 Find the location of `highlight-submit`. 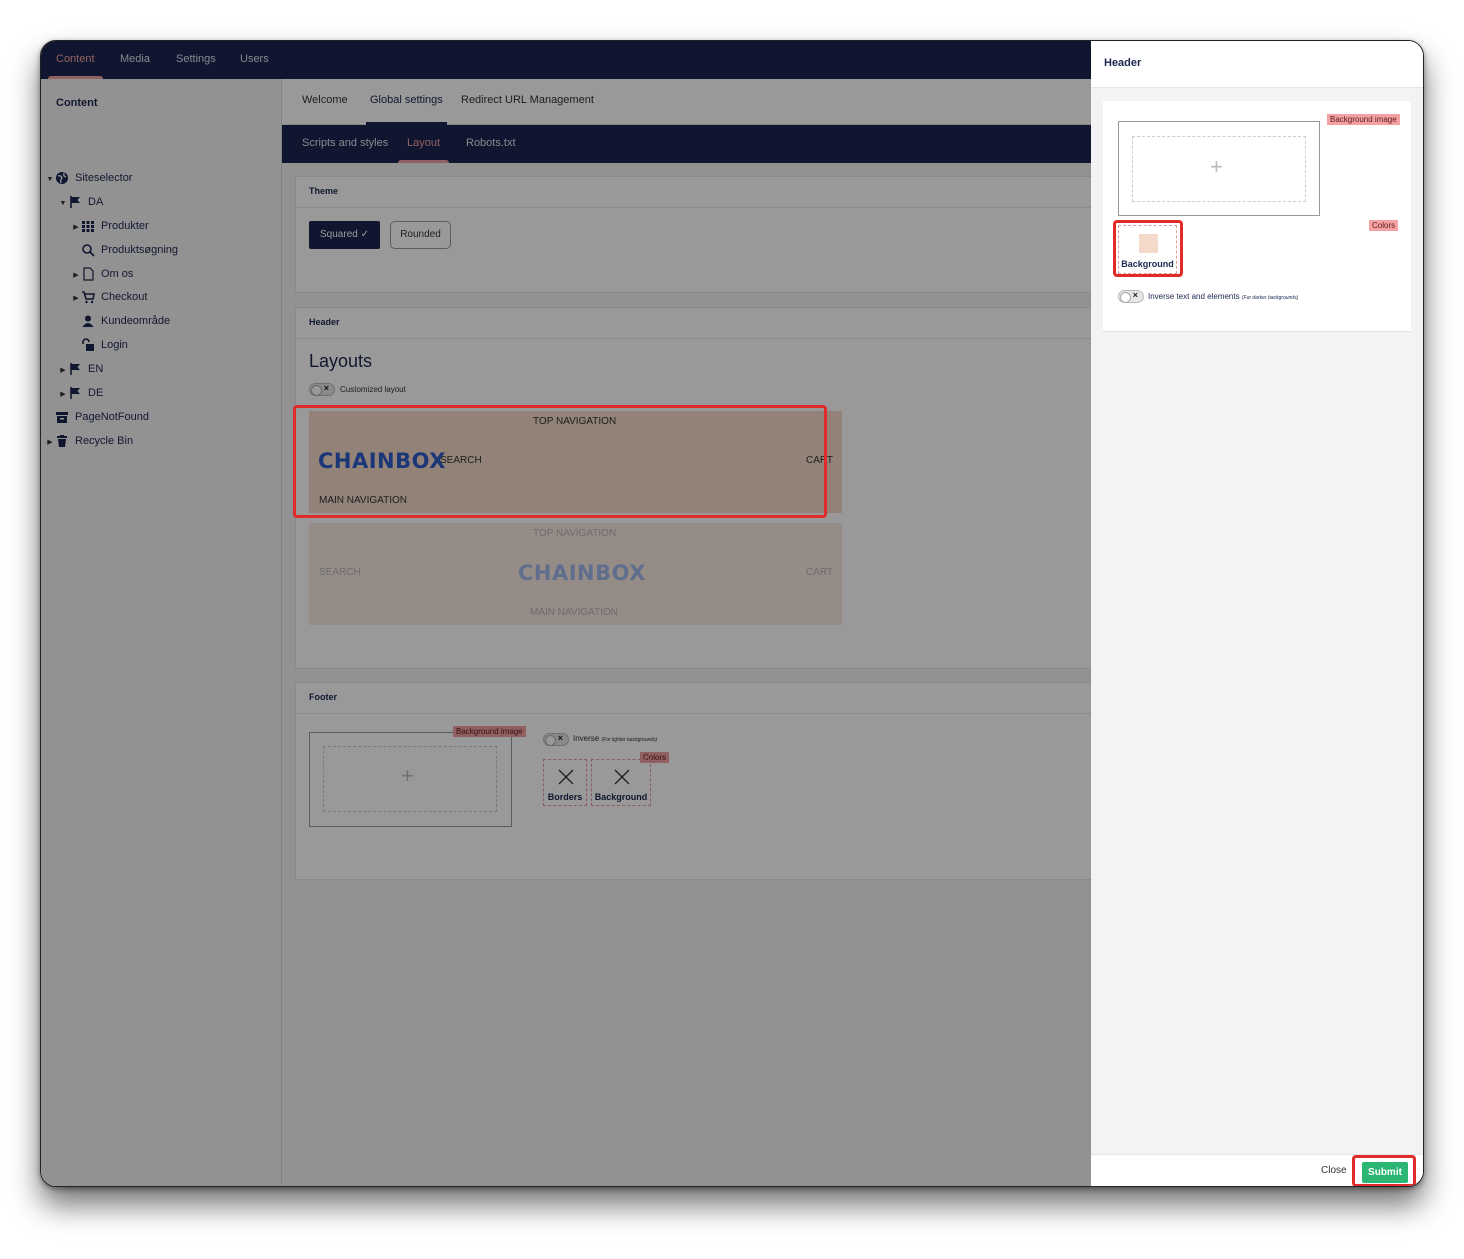

highlight-submit is located at coordinates (1384, 1170).